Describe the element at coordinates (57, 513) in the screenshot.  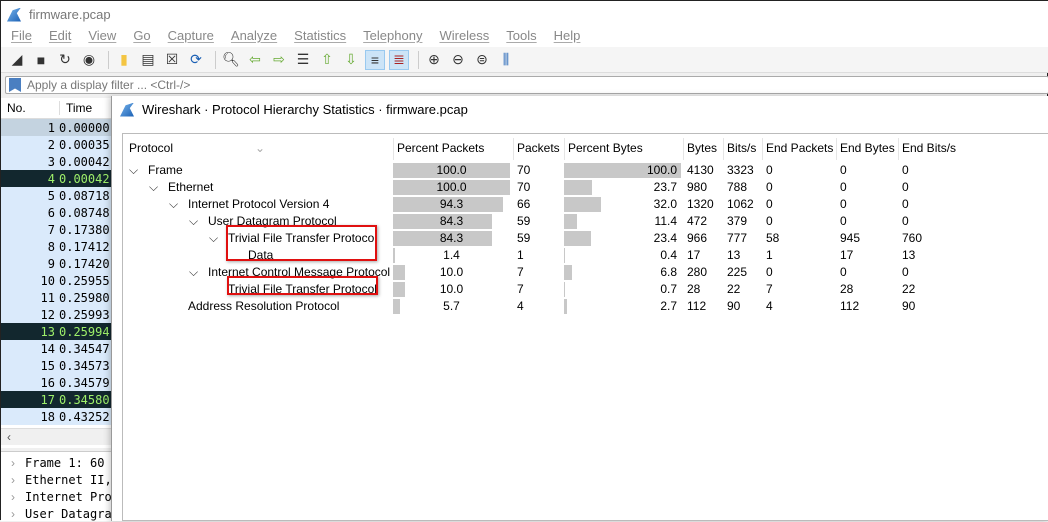
I see `detail-row: › User Datagra` at that location.